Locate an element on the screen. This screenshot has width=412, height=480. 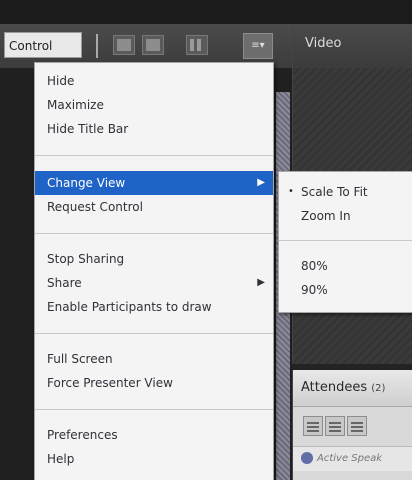
speaker-icon is located at coordinates (307, 458).